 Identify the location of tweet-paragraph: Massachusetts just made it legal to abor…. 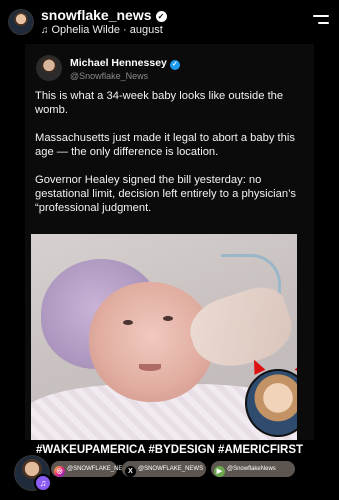
(165, 145).